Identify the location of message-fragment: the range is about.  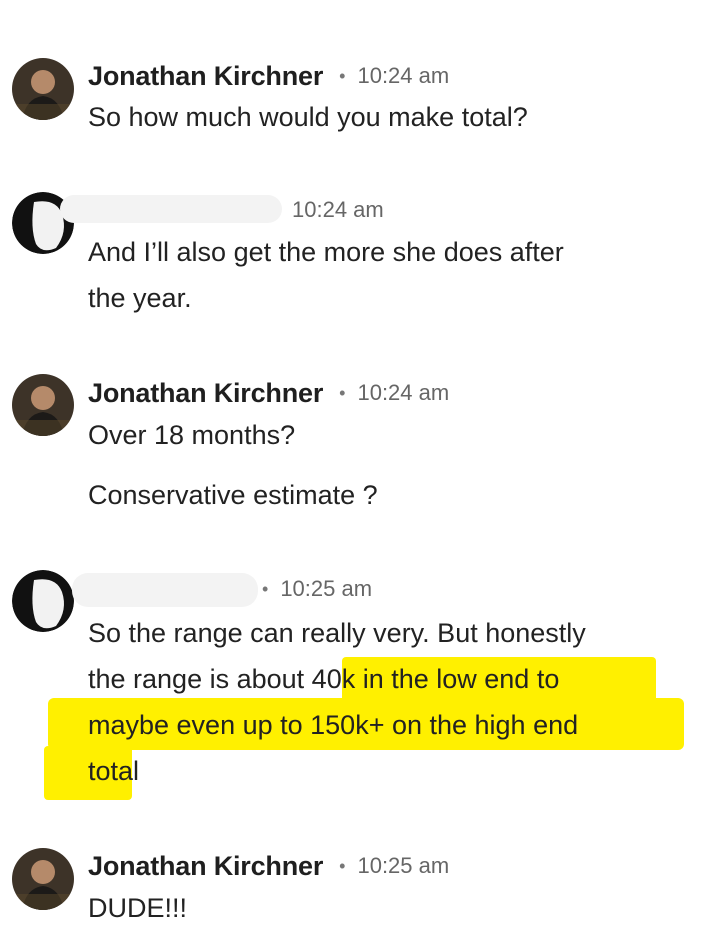
(200, 679).